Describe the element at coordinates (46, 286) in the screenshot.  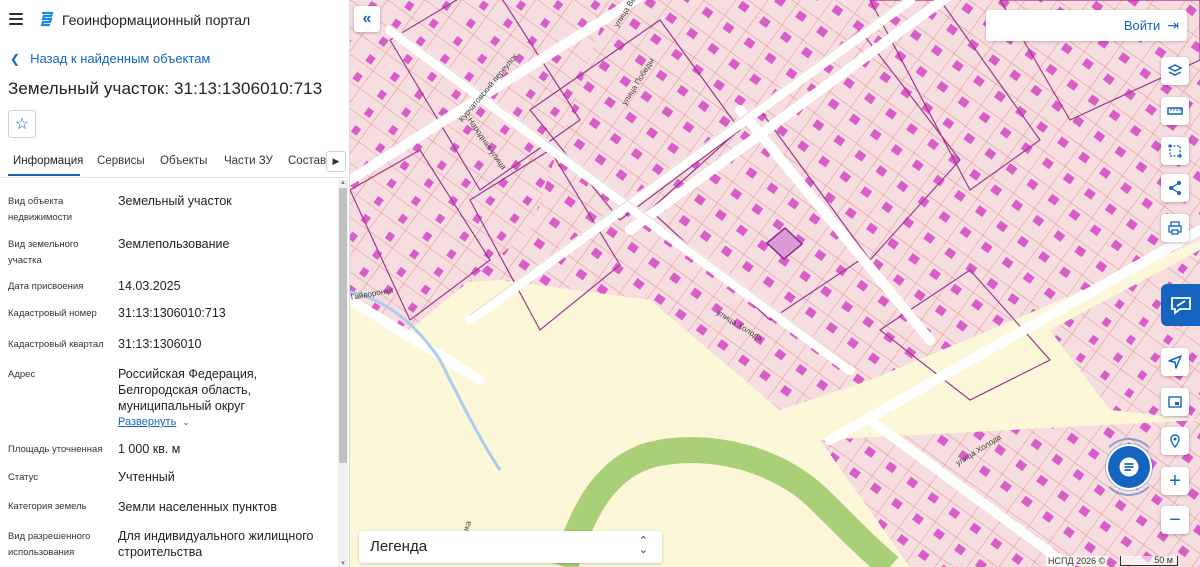
I see `prop-label: Дата присвоения` at that location.